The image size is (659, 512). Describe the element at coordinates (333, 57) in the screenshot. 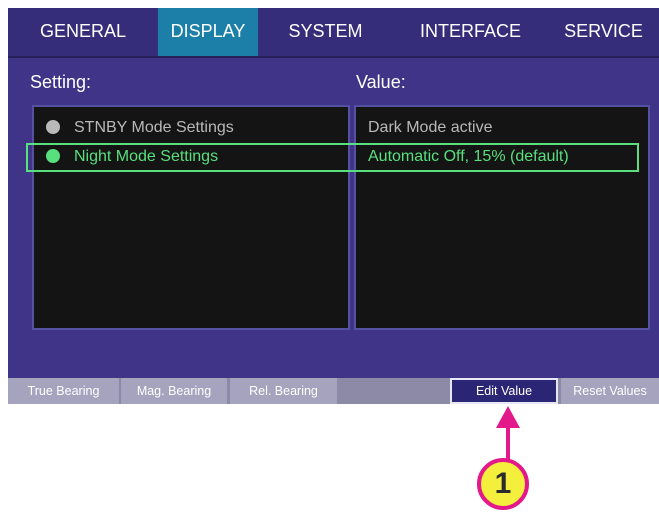

I see `tab-divider` at that location.